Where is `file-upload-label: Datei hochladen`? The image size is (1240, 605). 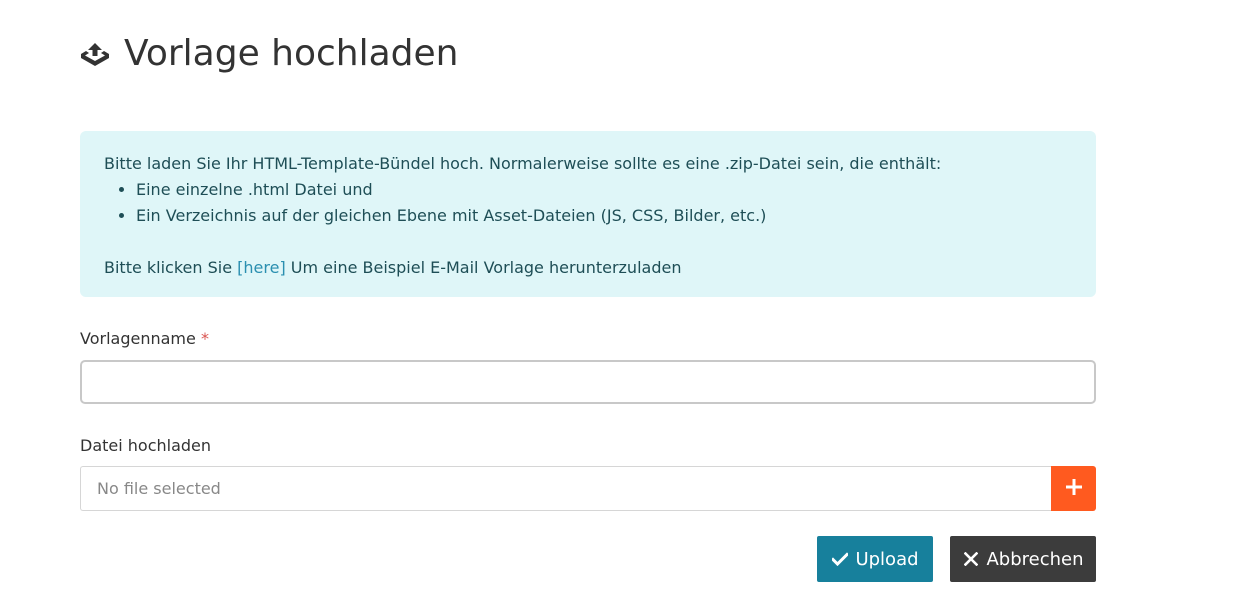 file-upload-label: Datei hochladen is located at coordinates (146, 445).